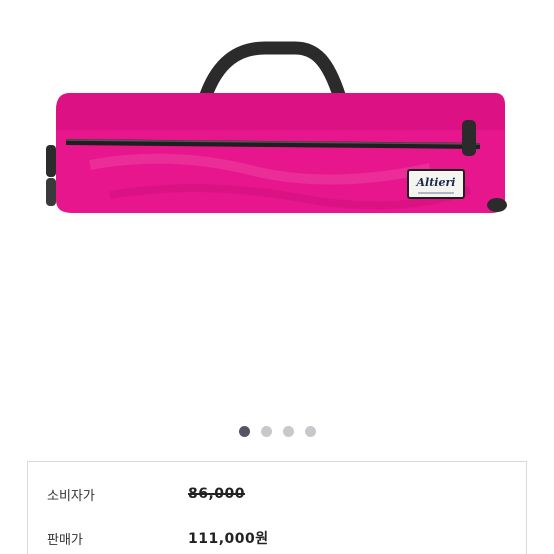 The width and height of the screenshot is (554, 554). Describe the element at coordinates (277, 432) in the screenshot. I see `carousel-pagination` at that location.